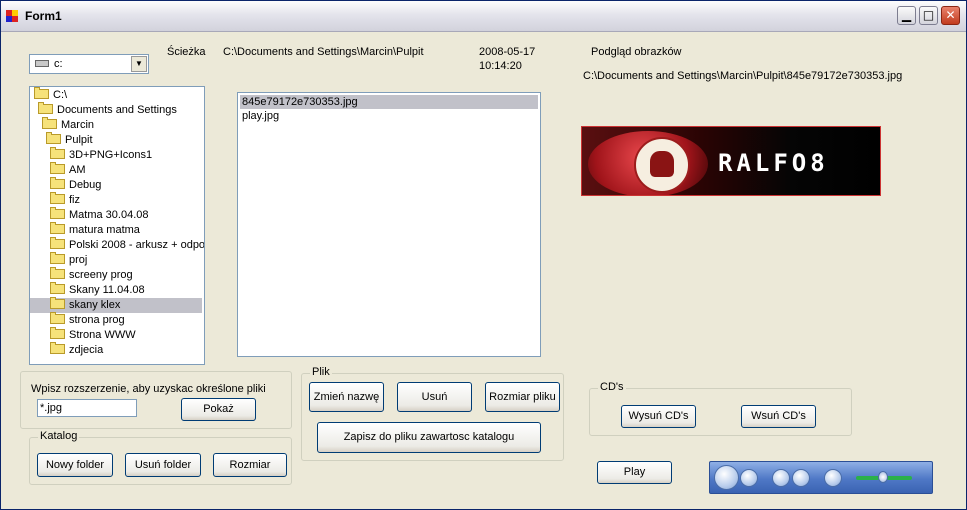 This screenshot has width=967, height=510. I want to click on minimize-icon: ▁, so click(906, 15).